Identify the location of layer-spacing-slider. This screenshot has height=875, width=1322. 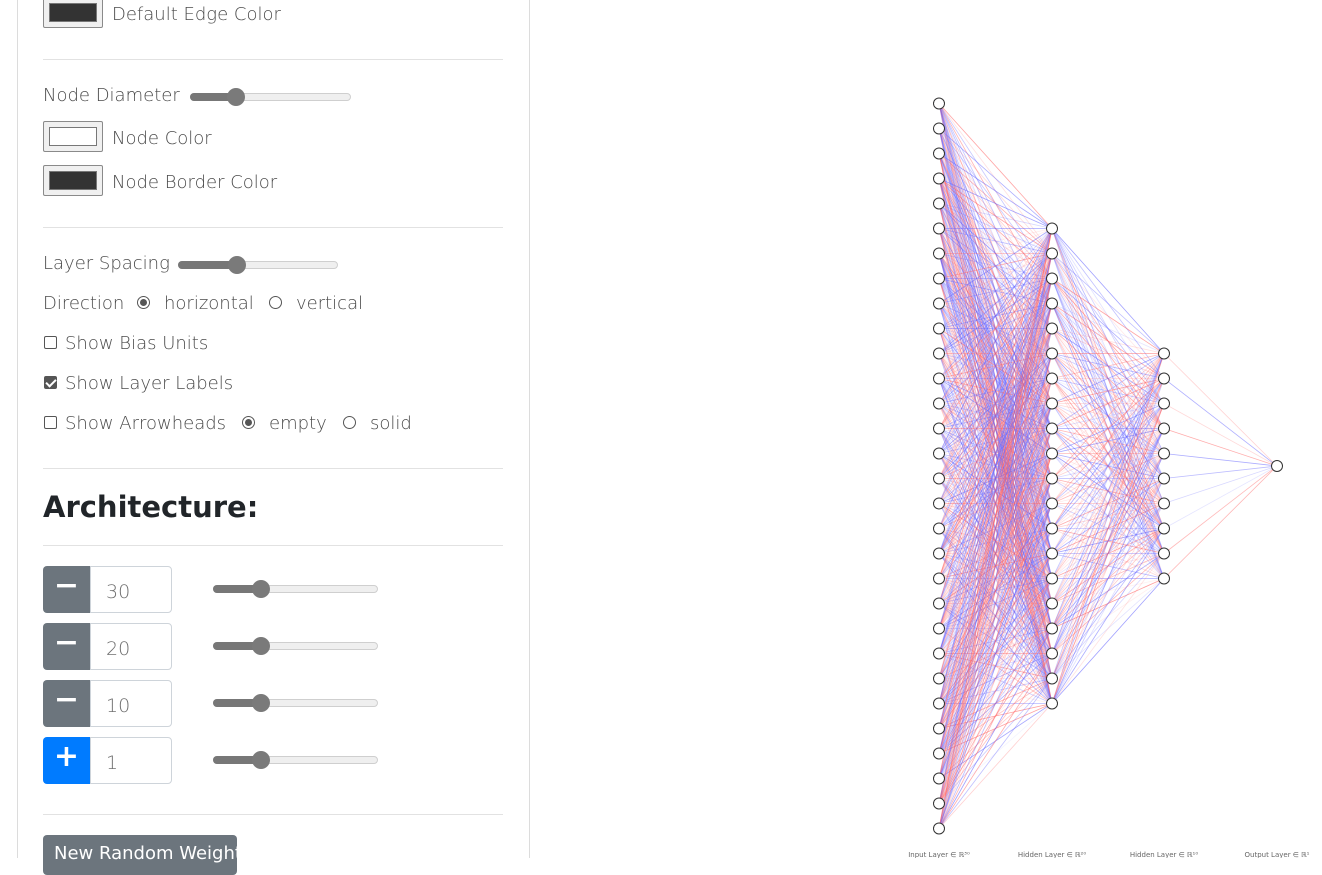
(258, 265).